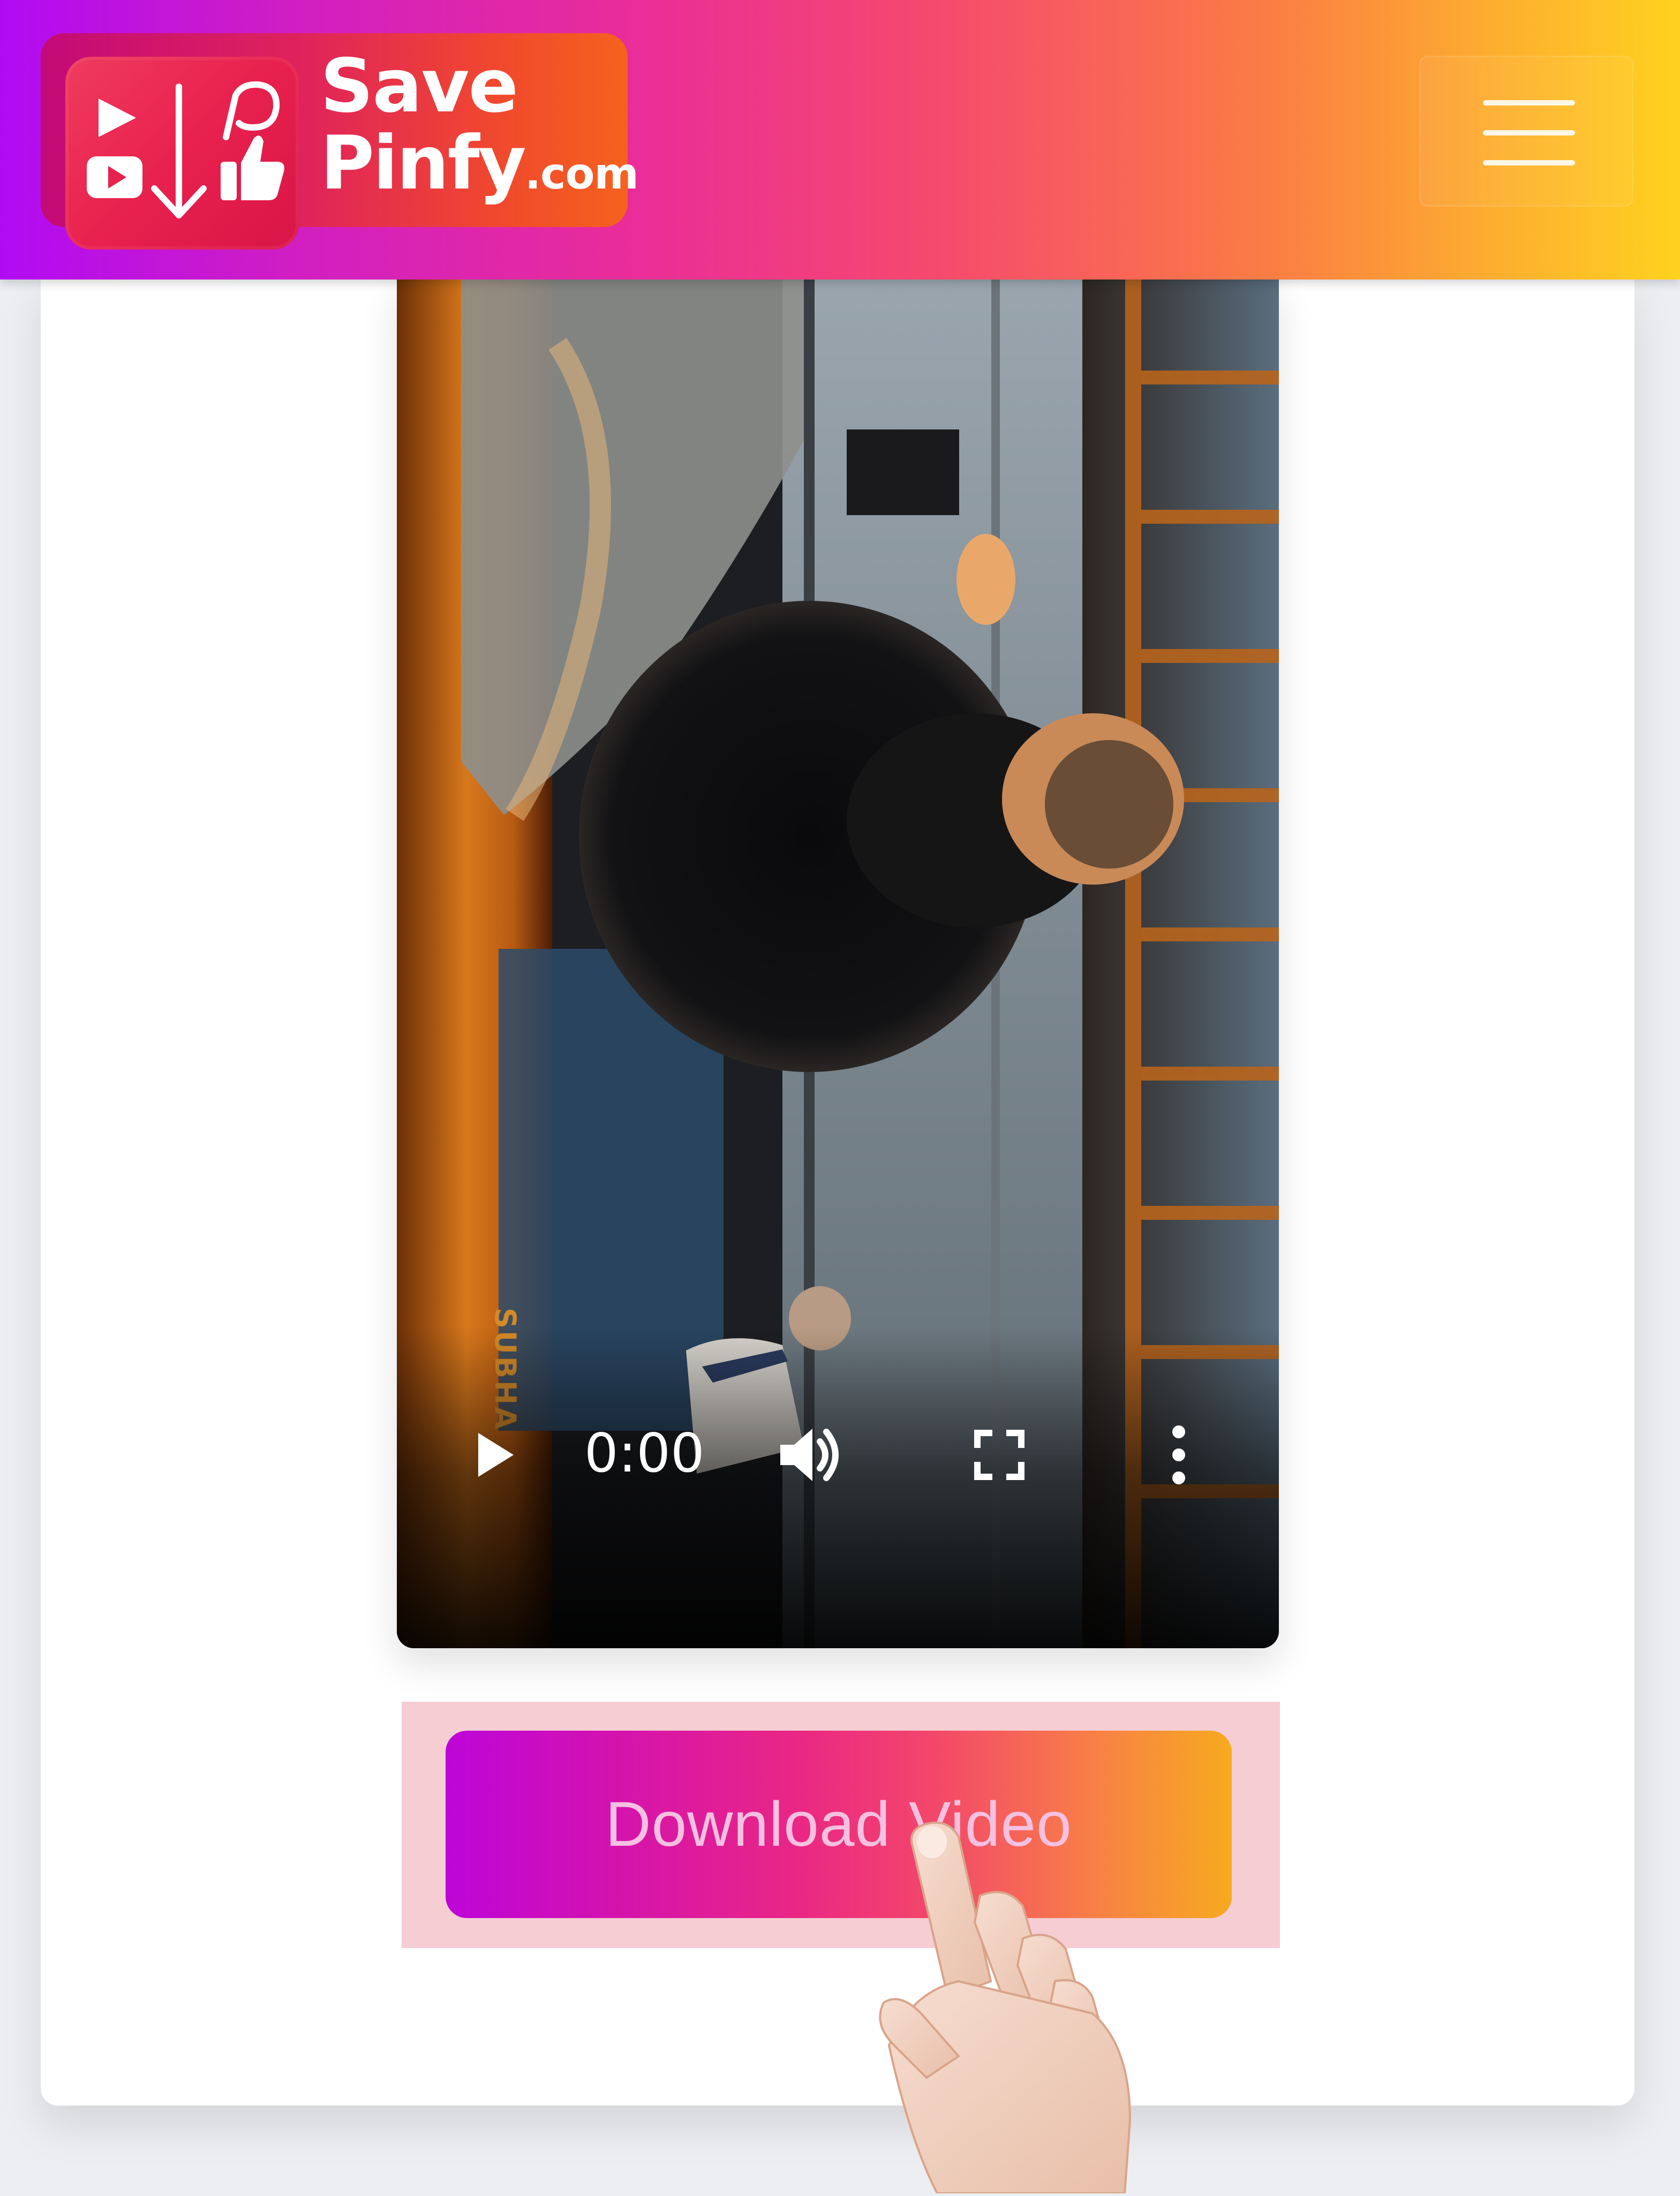 The image size is (1680, 2196). What do you see at coordinates (840, 140) in the screenshot?
I see `site-header: Save Pinfy.com` at bounding box center [840, 140].